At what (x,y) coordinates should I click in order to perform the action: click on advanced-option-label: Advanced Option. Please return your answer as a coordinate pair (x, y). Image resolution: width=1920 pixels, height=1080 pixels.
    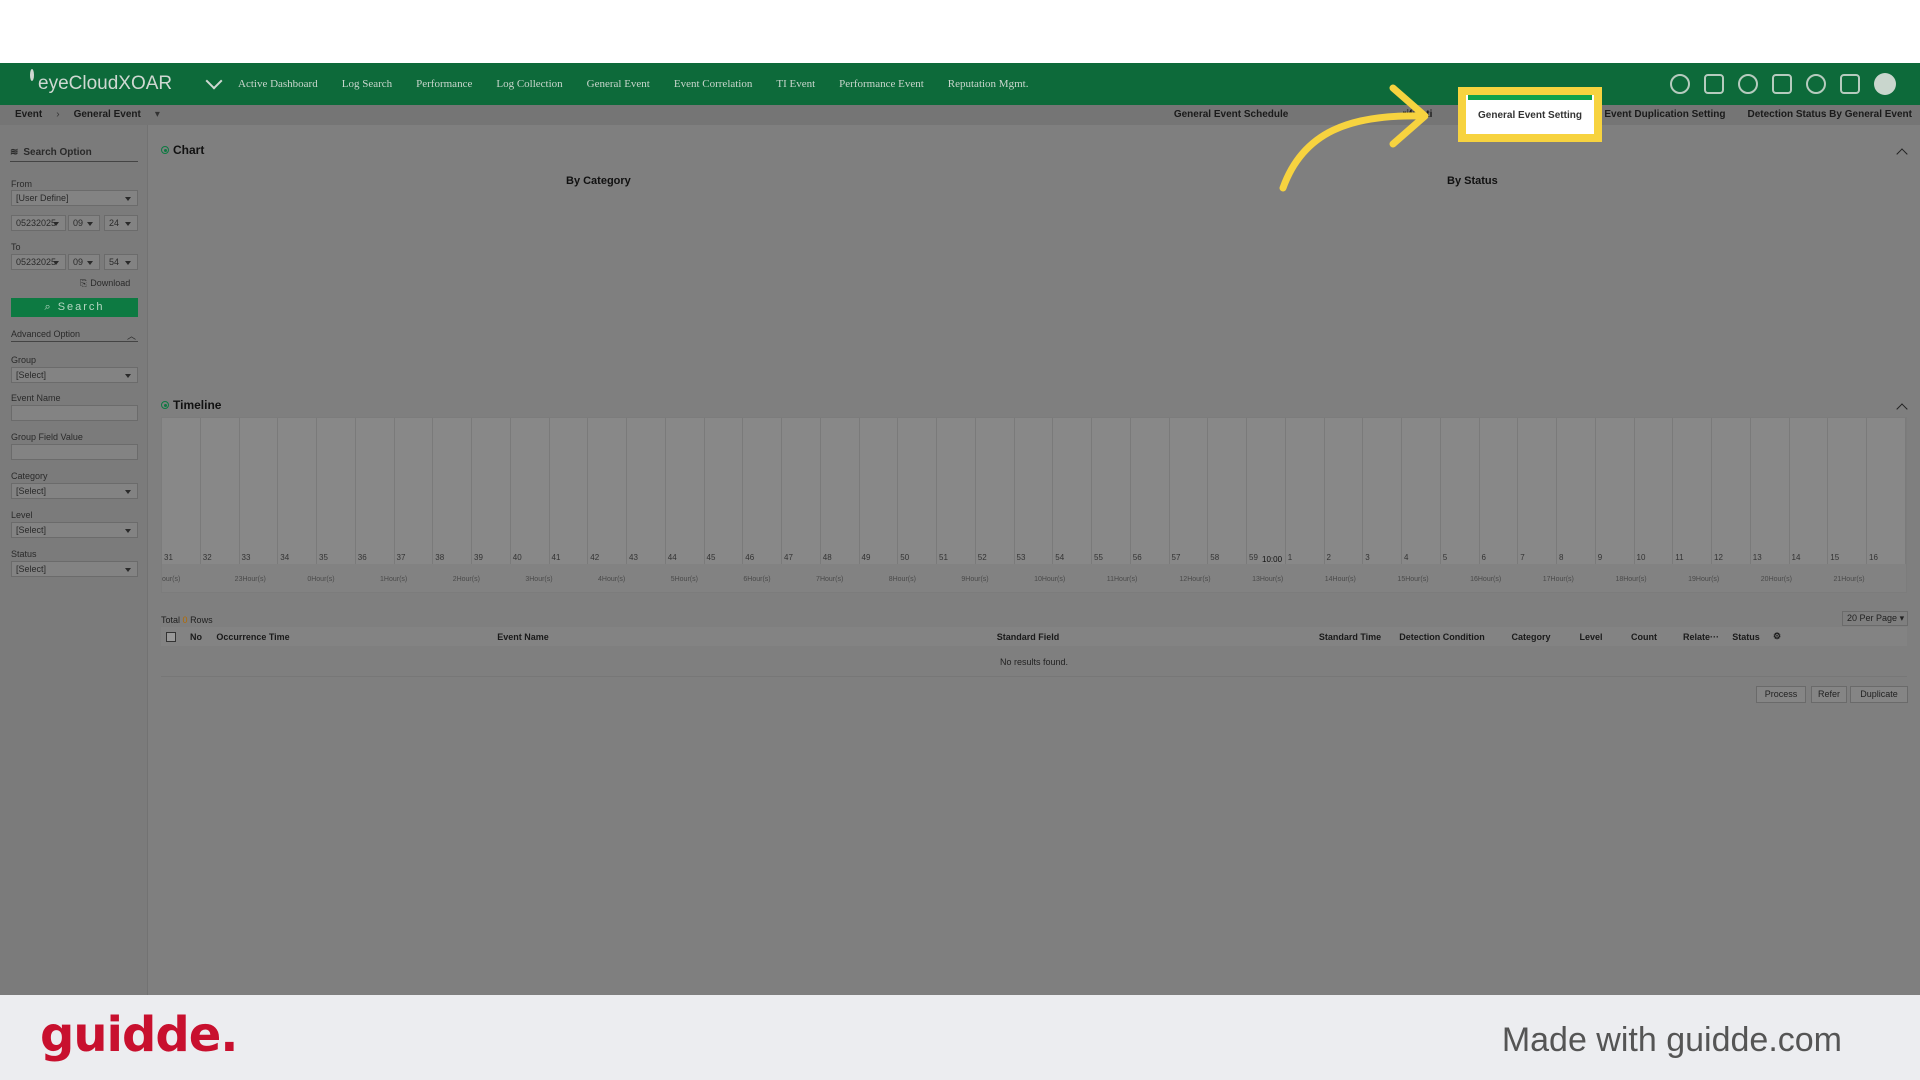
    Looking at the image, I should click on (46, 334).